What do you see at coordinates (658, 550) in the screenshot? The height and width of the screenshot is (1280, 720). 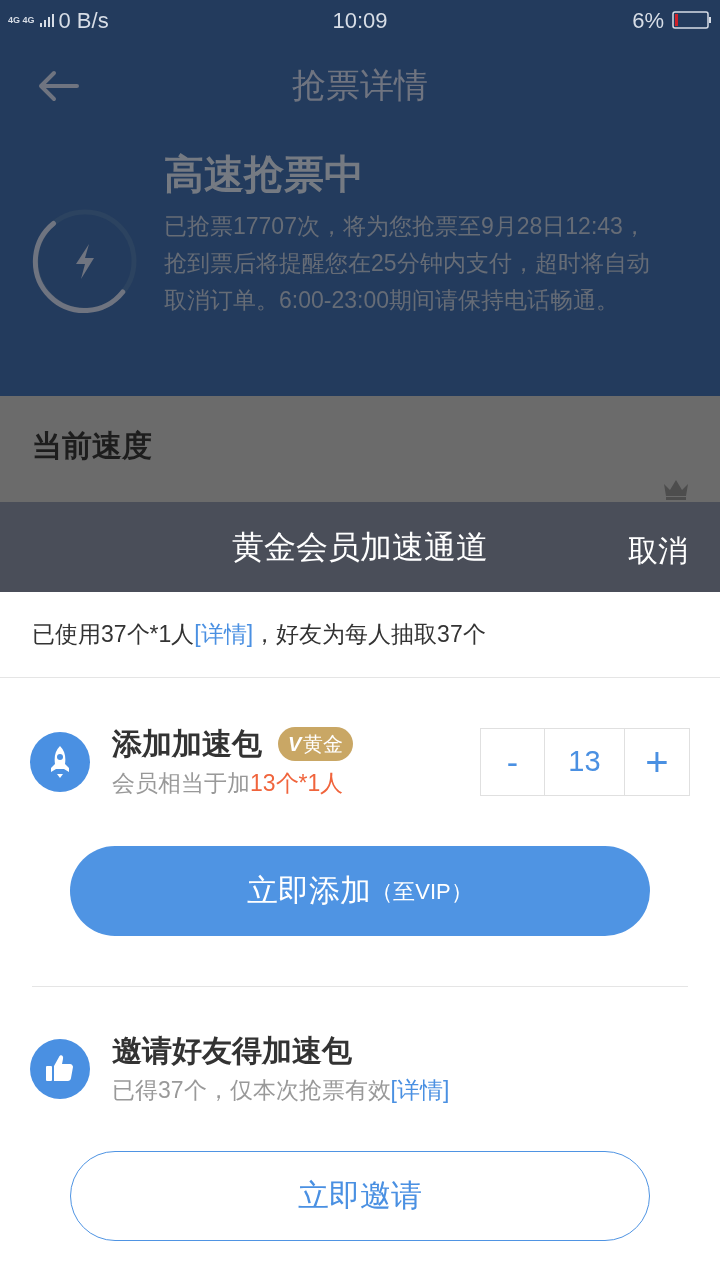 I see `cancel-button: 取消` at bounding box center [658, 550].